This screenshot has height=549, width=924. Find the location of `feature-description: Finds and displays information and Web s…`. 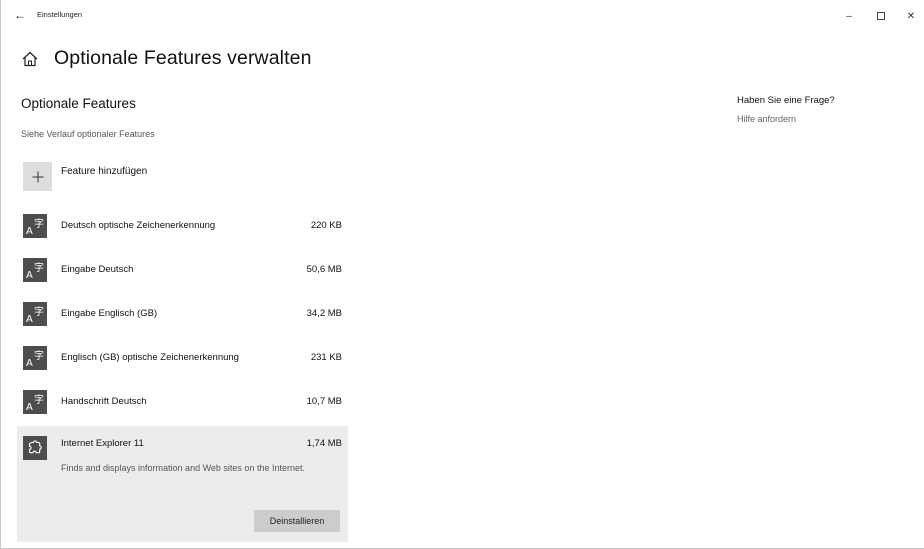

feature-description: Finds and displays information and Web s… is located at coordinates (183, 468).